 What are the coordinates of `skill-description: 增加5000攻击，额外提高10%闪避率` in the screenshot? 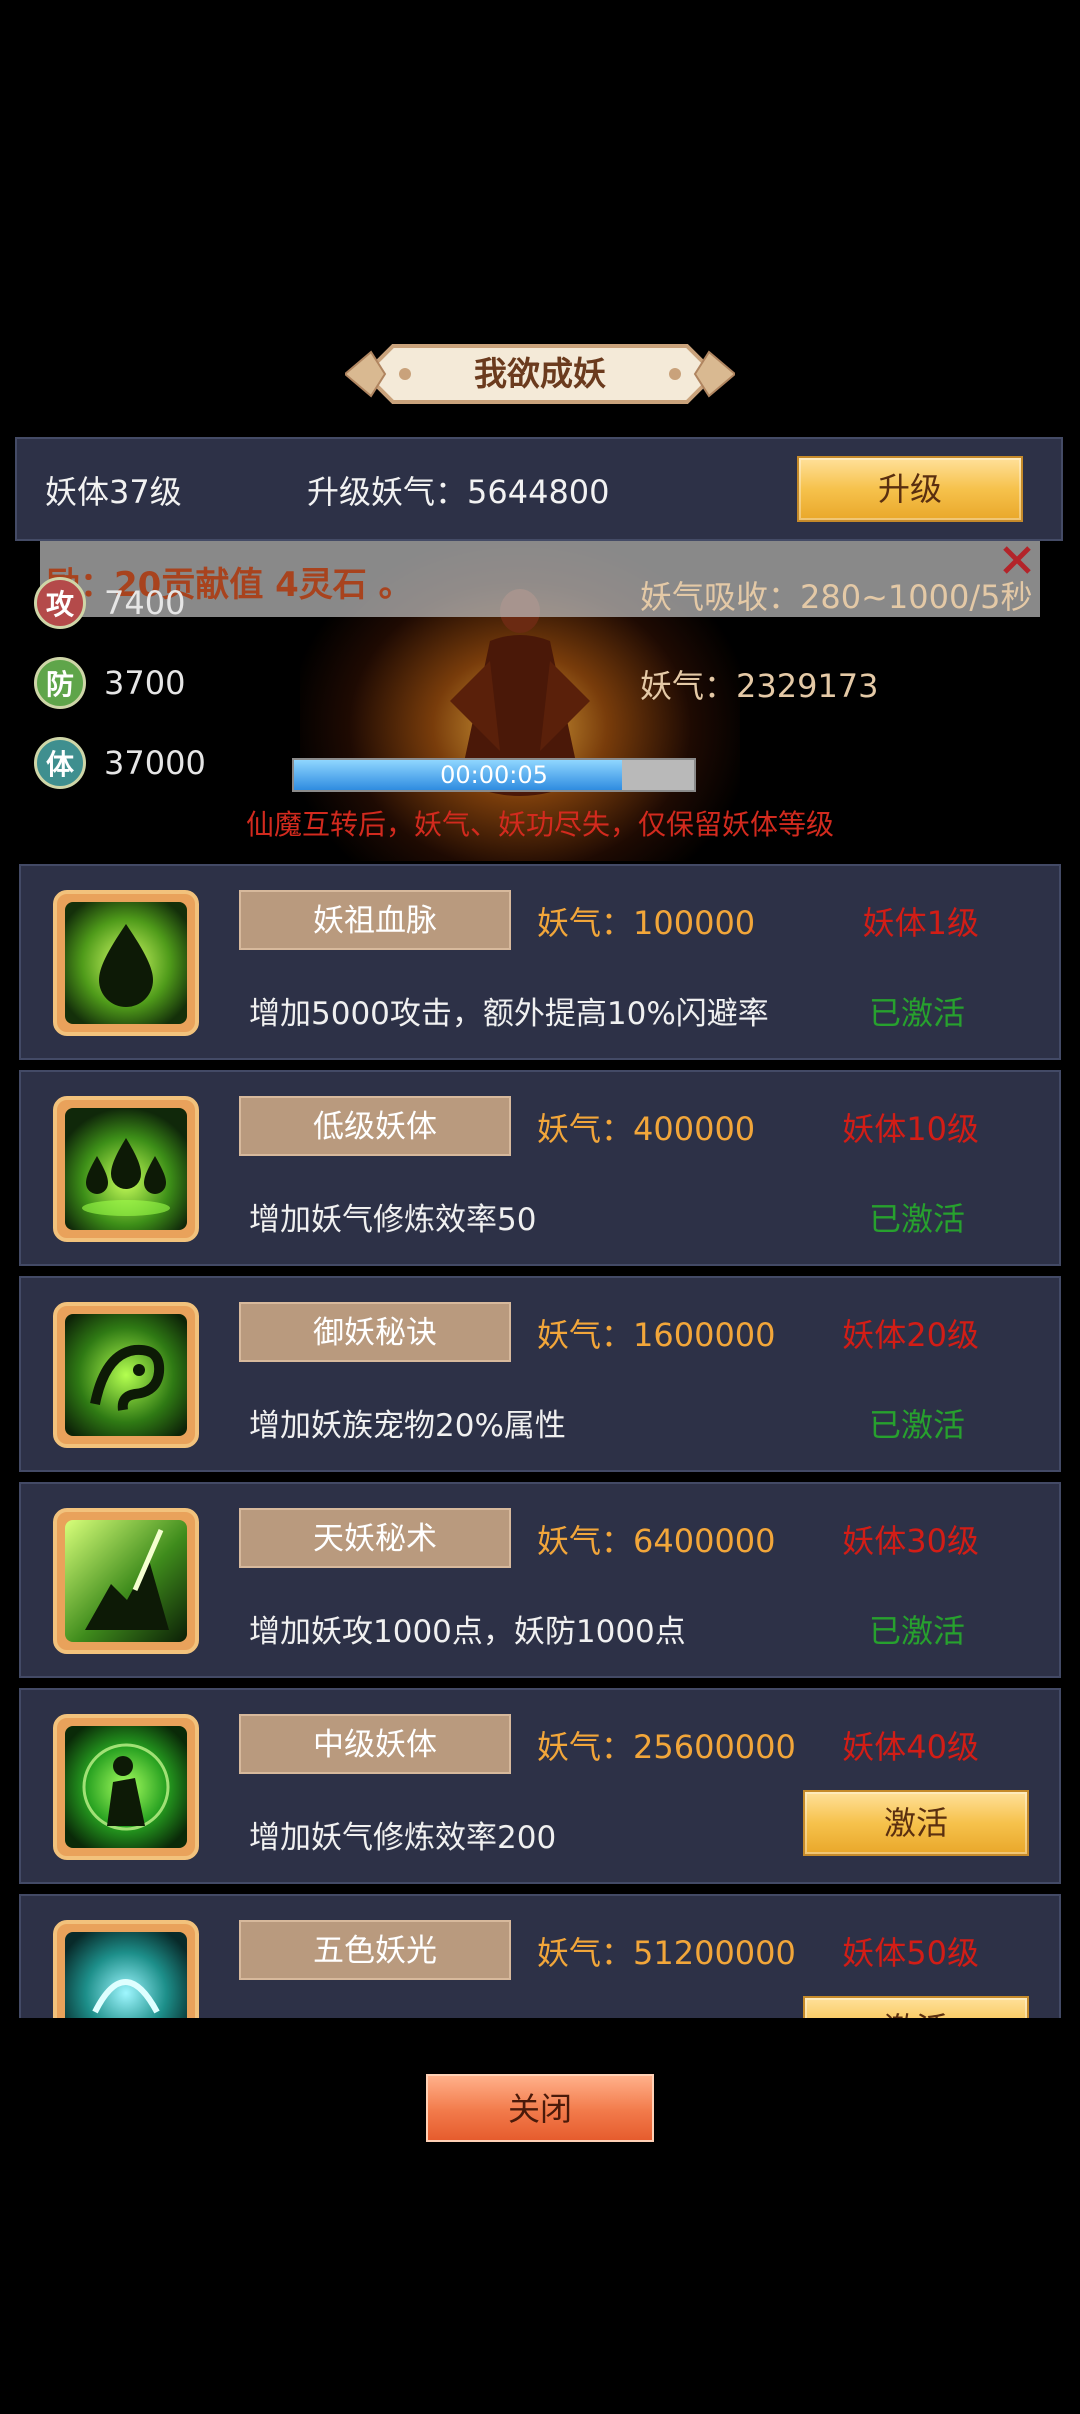 It's located at (509, 1014).